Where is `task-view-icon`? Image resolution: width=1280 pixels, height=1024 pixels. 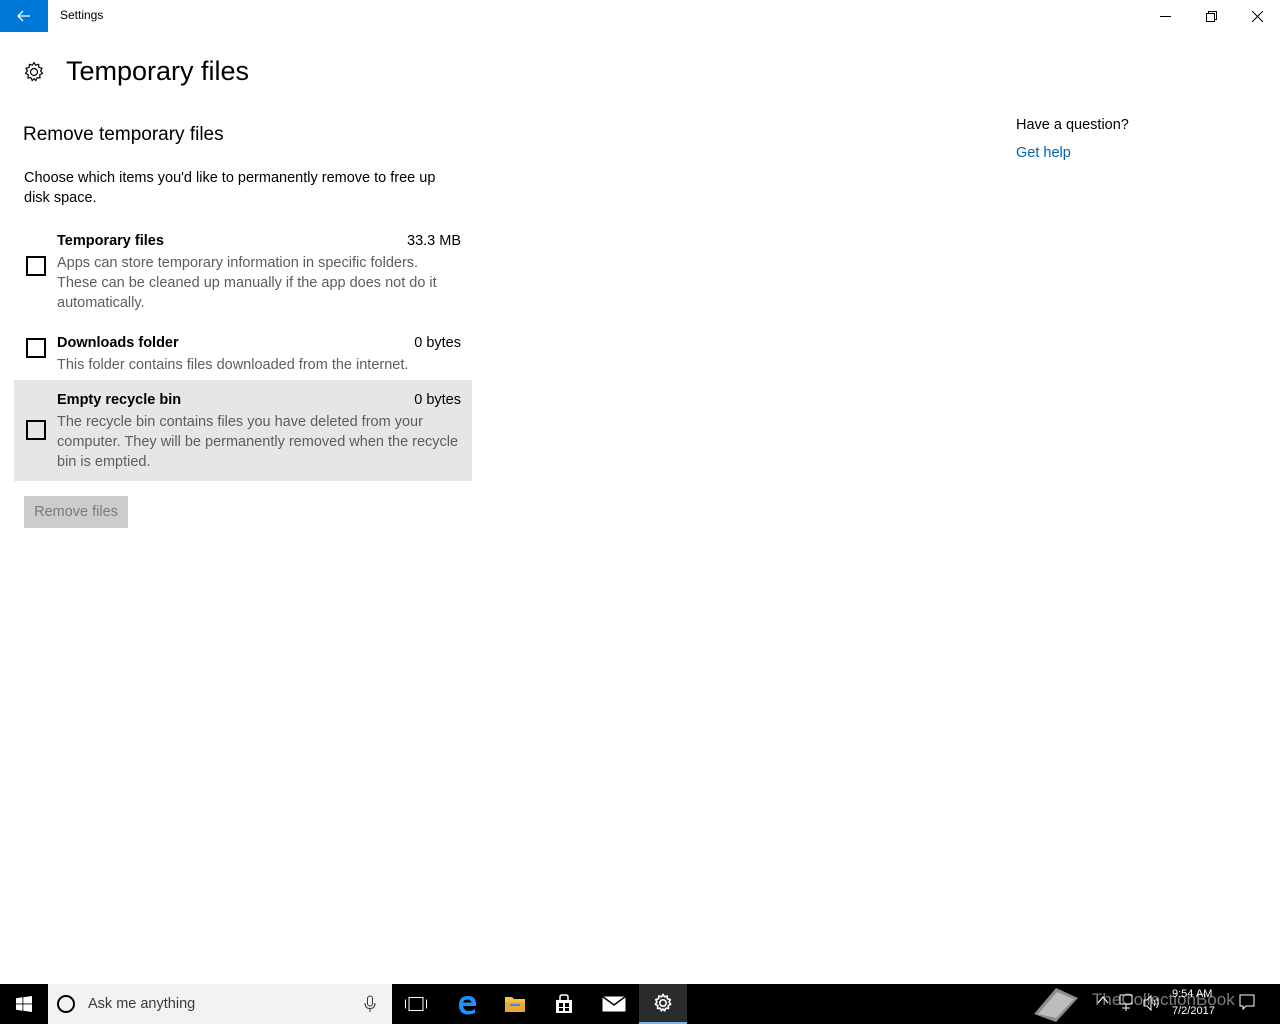 task-view-icon is located at coordinates (416, 1004).